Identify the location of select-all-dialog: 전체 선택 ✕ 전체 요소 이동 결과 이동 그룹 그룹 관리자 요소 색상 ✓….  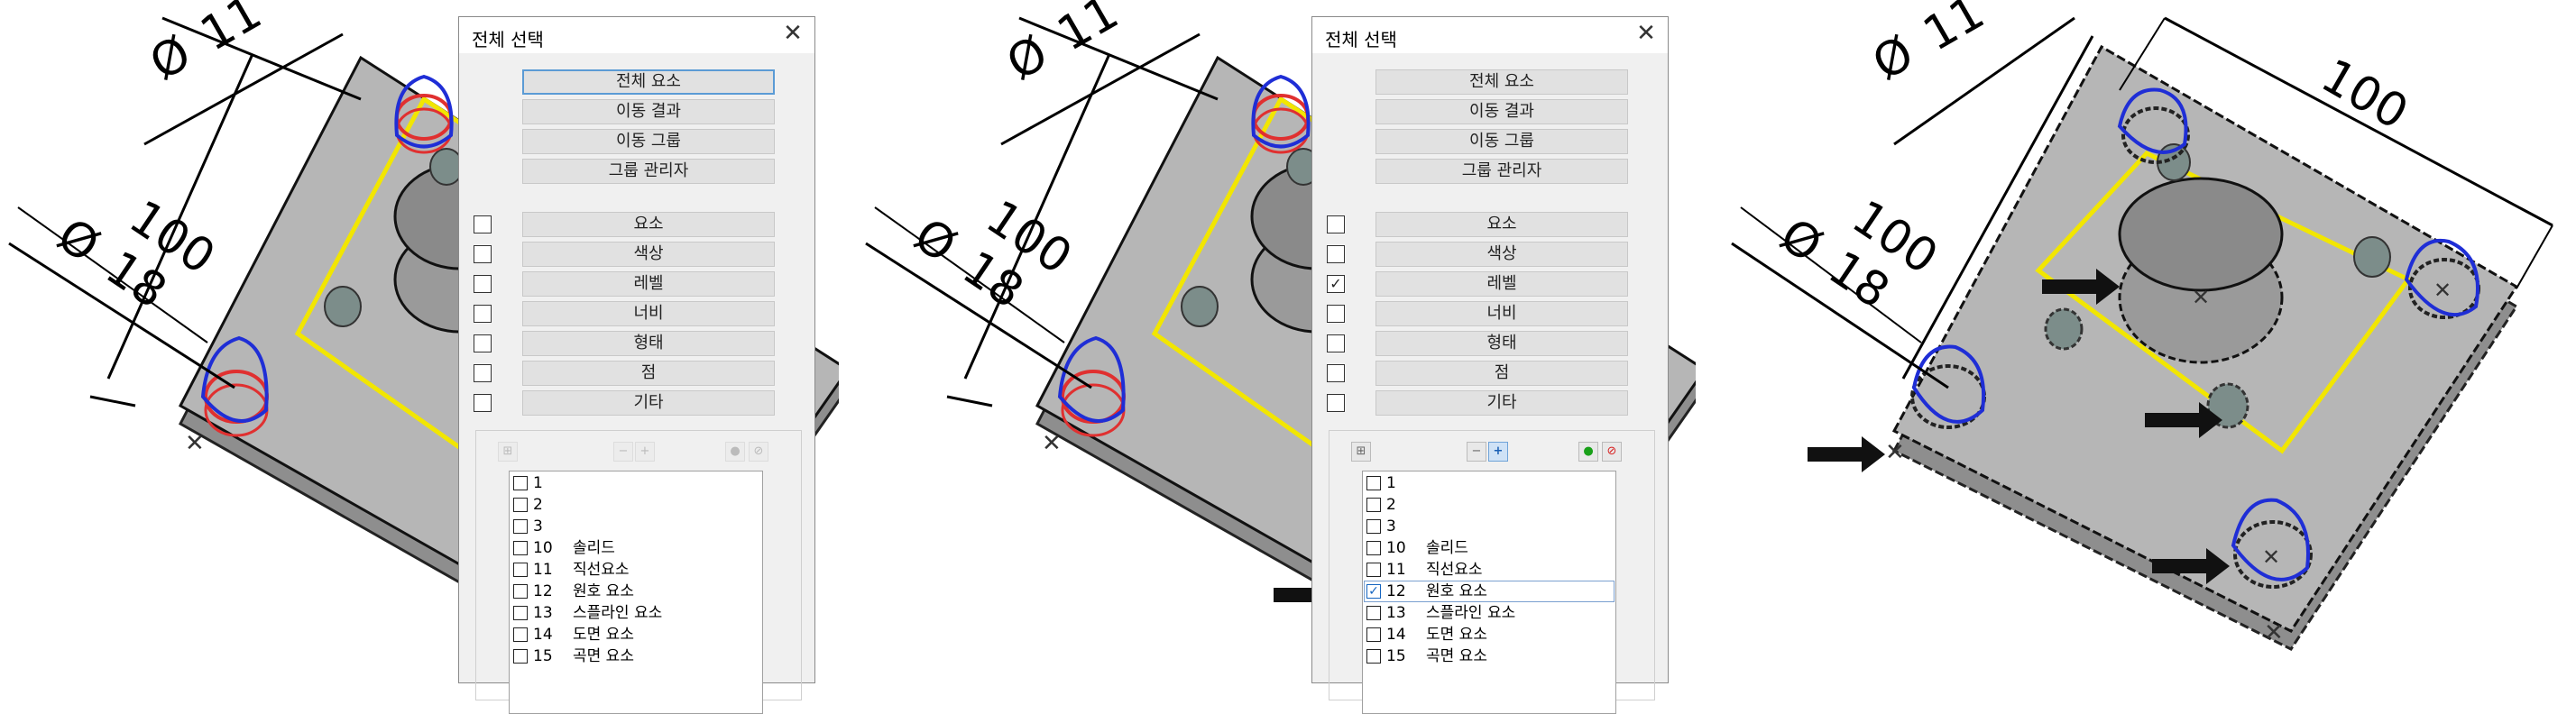
(1490, 365).